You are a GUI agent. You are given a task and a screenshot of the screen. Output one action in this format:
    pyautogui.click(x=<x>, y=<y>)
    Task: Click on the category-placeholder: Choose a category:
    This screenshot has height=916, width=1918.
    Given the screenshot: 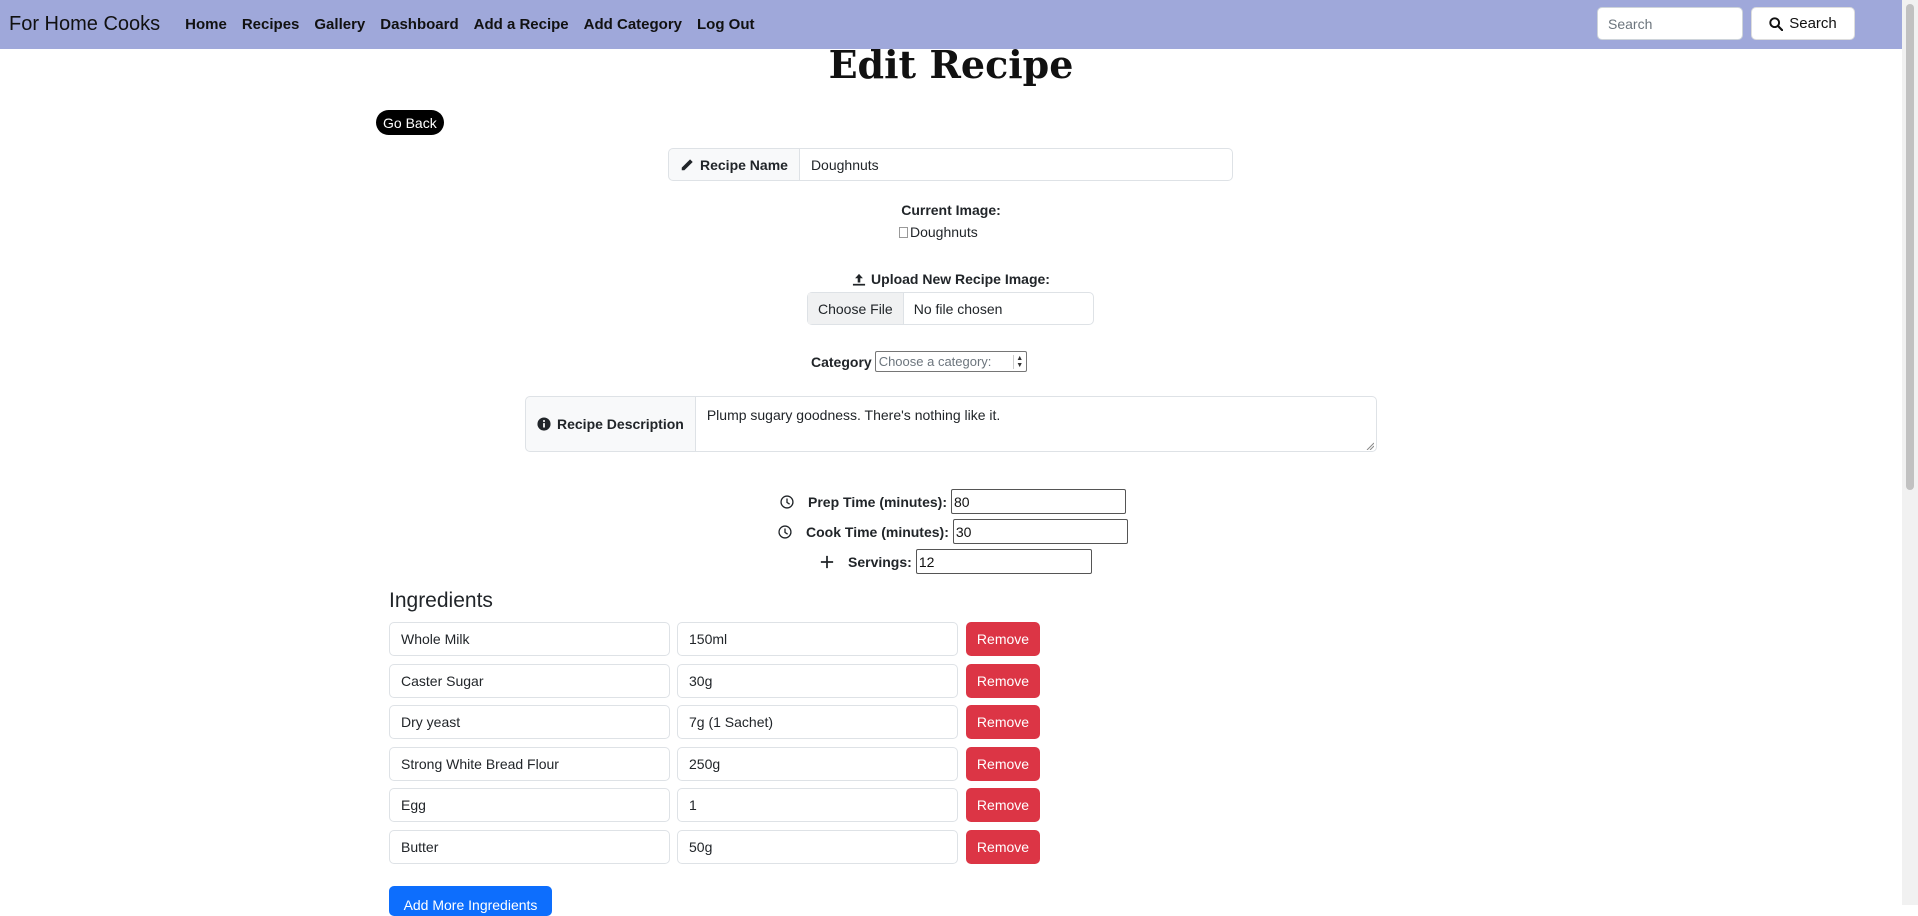 What is the action you would take?
    pyautogui.click(x=935, y=361)
    